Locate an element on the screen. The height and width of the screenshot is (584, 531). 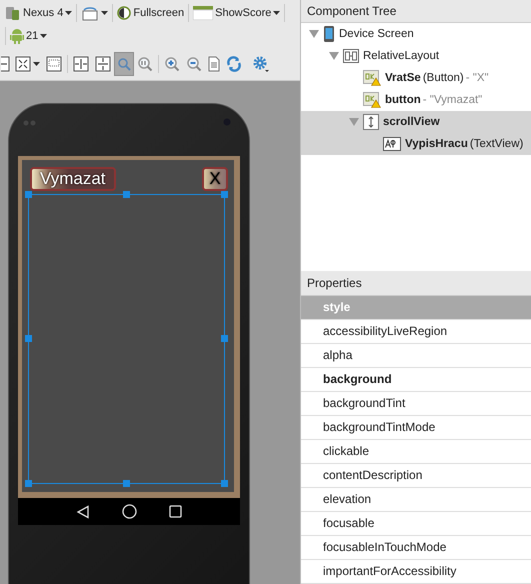
half-circle-icon is located at coordinates (124, 13).